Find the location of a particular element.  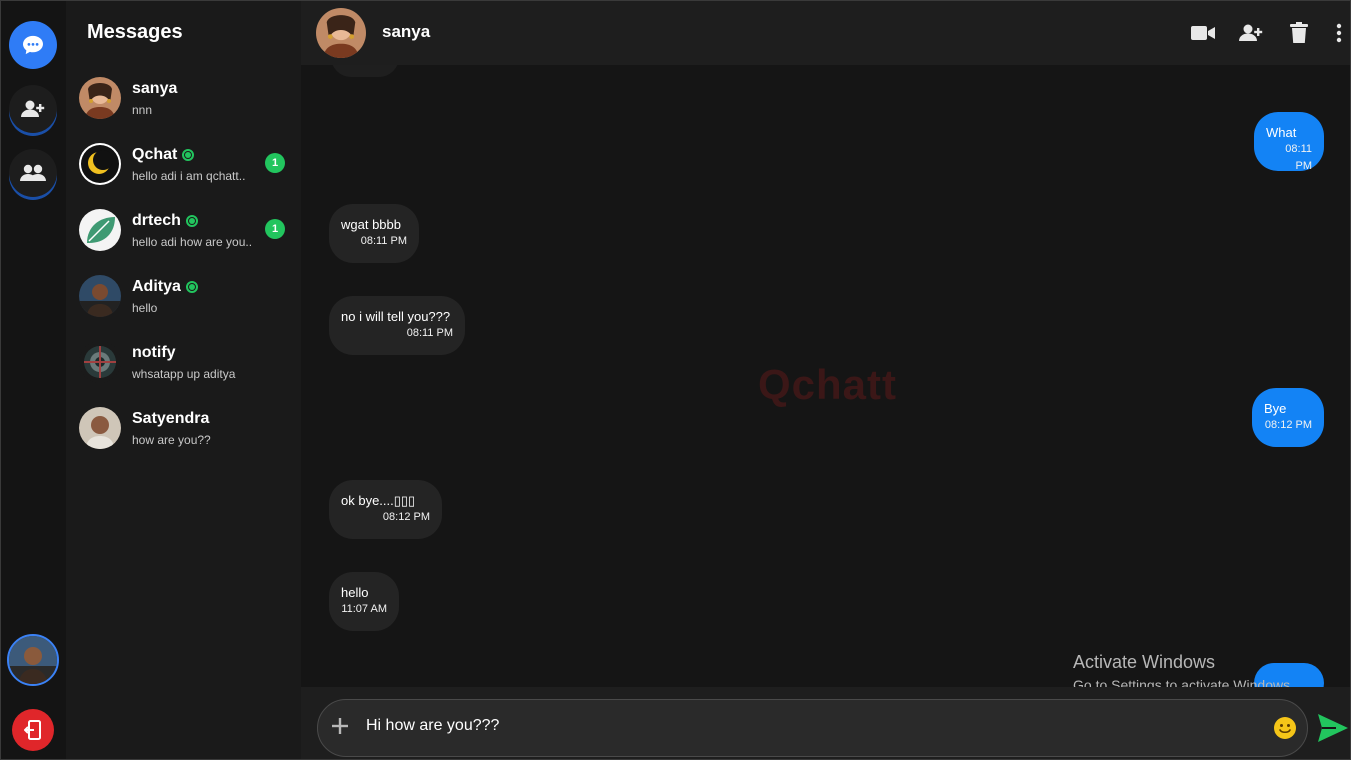

chat-header: sanya is located at coordinates (825, 33).